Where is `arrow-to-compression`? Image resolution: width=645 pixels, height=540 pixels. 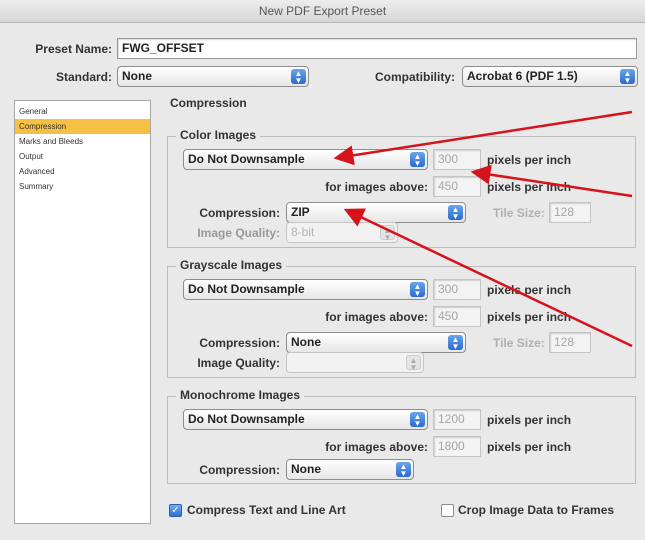
arrow-to-compression is located at coordinates (488, 278).